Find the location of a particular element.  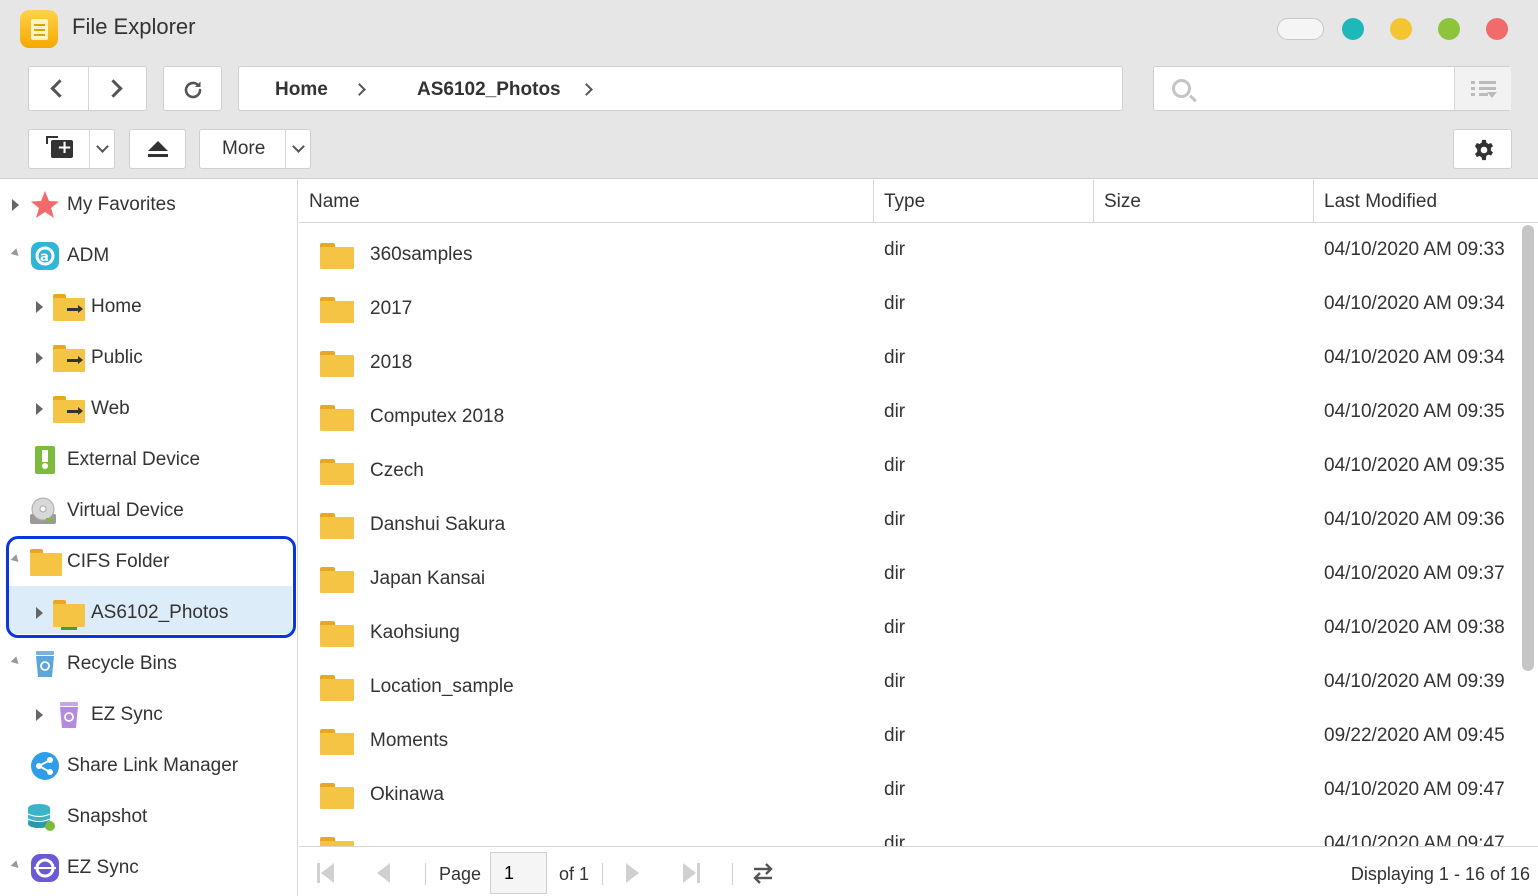

table-row: Okinawa dir 04/10/2020 AM 09:47 is located at coordinates (909, 796).